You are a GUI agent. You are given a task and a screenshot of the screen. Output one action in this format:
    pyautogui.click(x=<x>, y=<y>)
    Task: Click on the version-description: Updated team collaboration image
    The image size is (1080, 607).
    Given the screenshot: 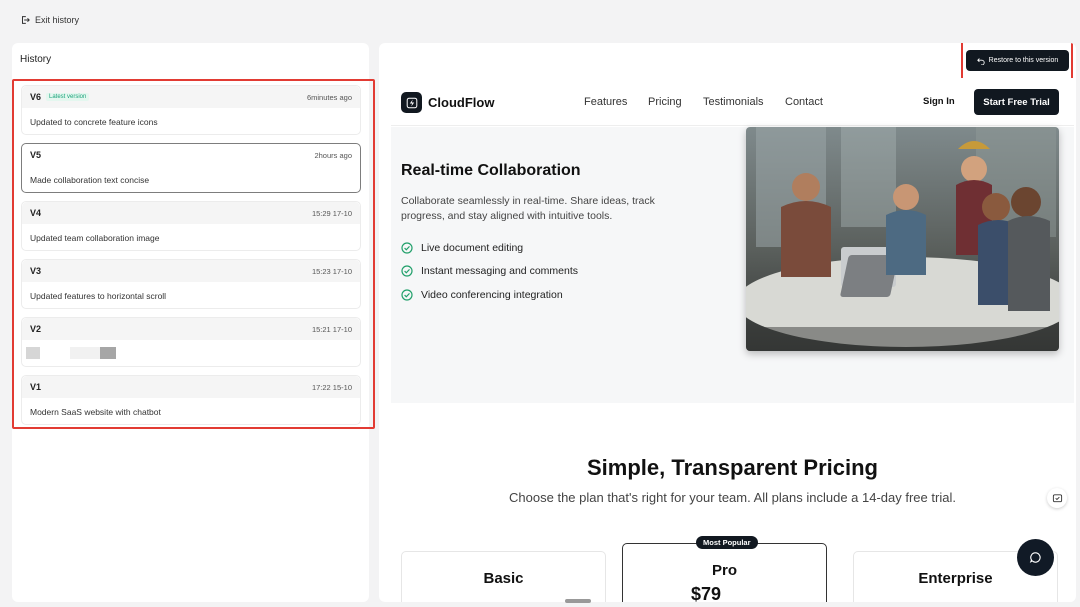 What is the action you would take?
    pyautogui.click(x=95, y=238)
    